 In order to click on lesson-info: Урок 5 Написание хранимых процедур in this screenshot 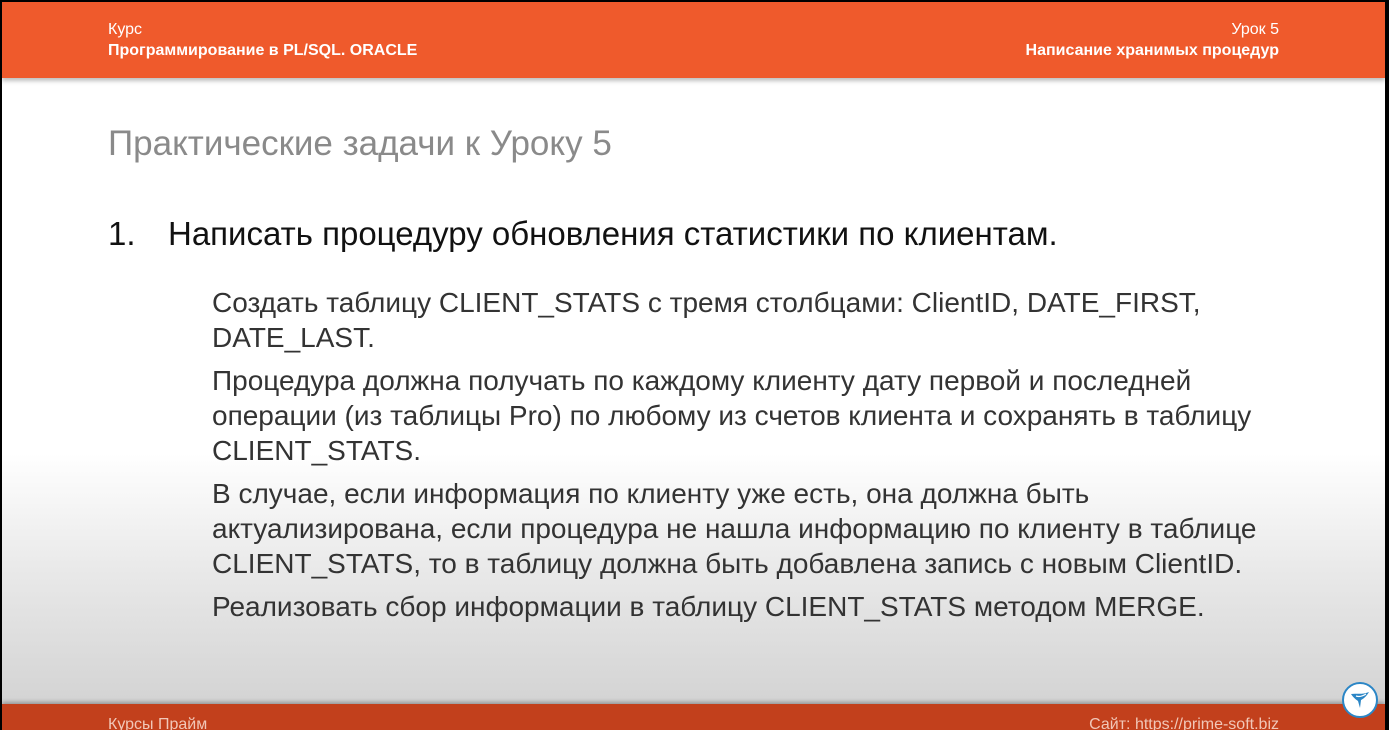, I will do `click(1152, 41)`.